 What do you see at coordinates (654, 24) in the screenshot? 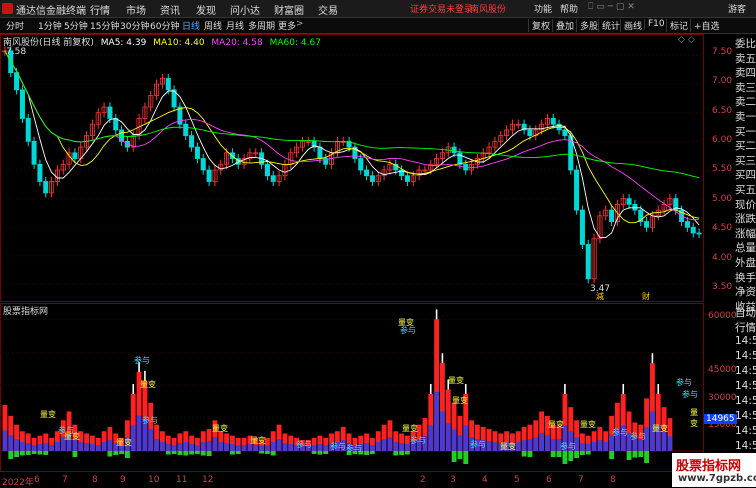
I see `tool-f10: F10` at bounding box center [654, 24].